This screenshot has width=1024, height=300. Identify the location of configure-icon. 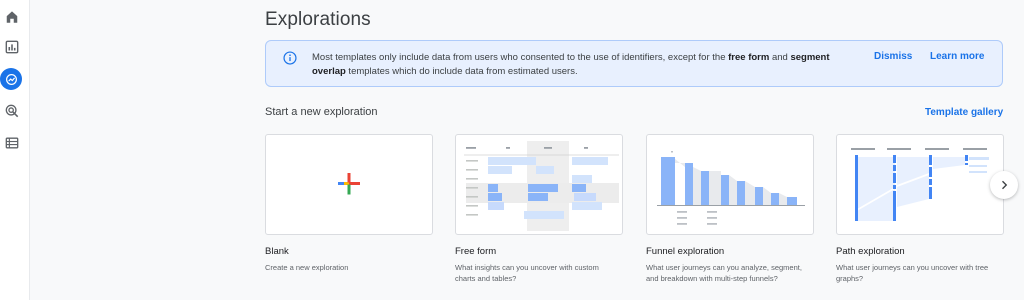
(12, 143).